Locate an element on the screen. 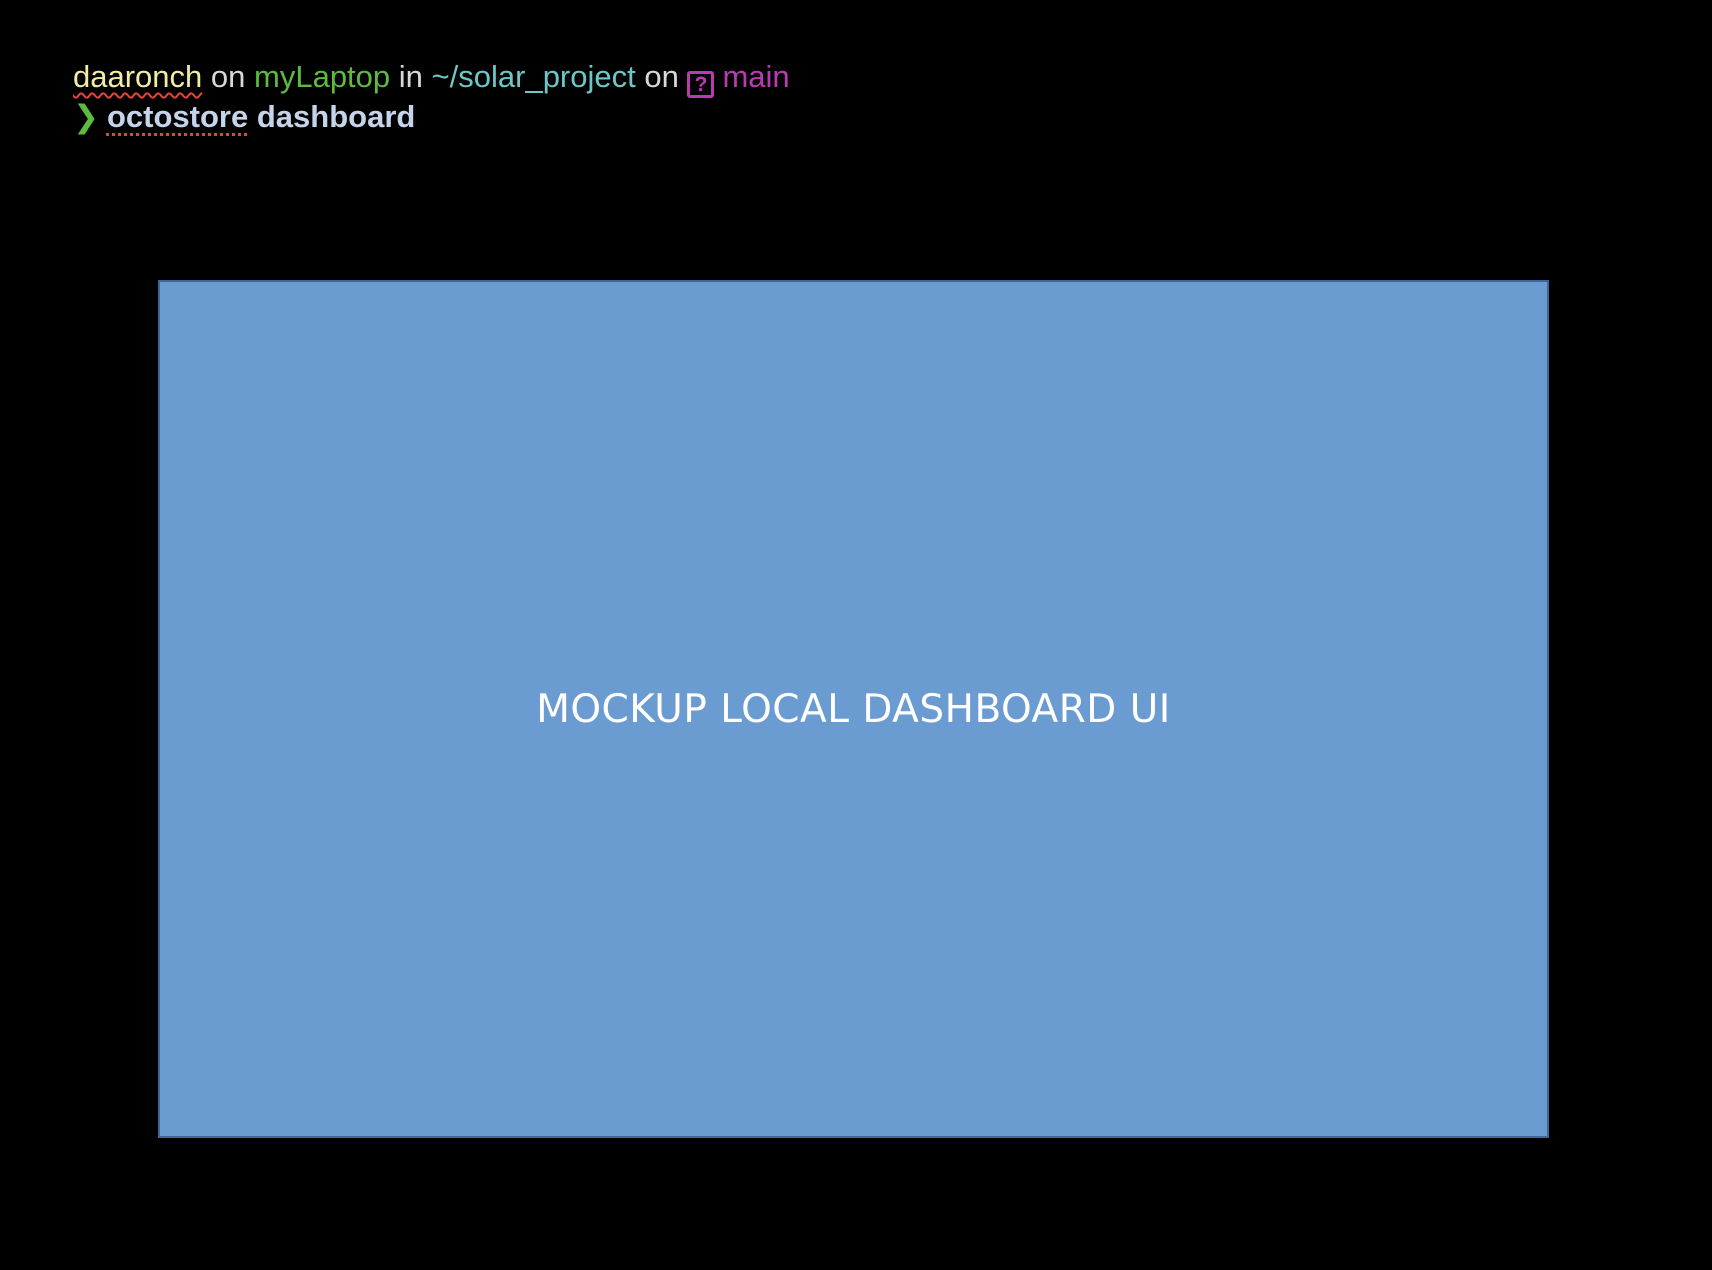 The height and width of the screenshot is (1270, 1712). prompt-on-text: on is located at coordinates (228, 76).